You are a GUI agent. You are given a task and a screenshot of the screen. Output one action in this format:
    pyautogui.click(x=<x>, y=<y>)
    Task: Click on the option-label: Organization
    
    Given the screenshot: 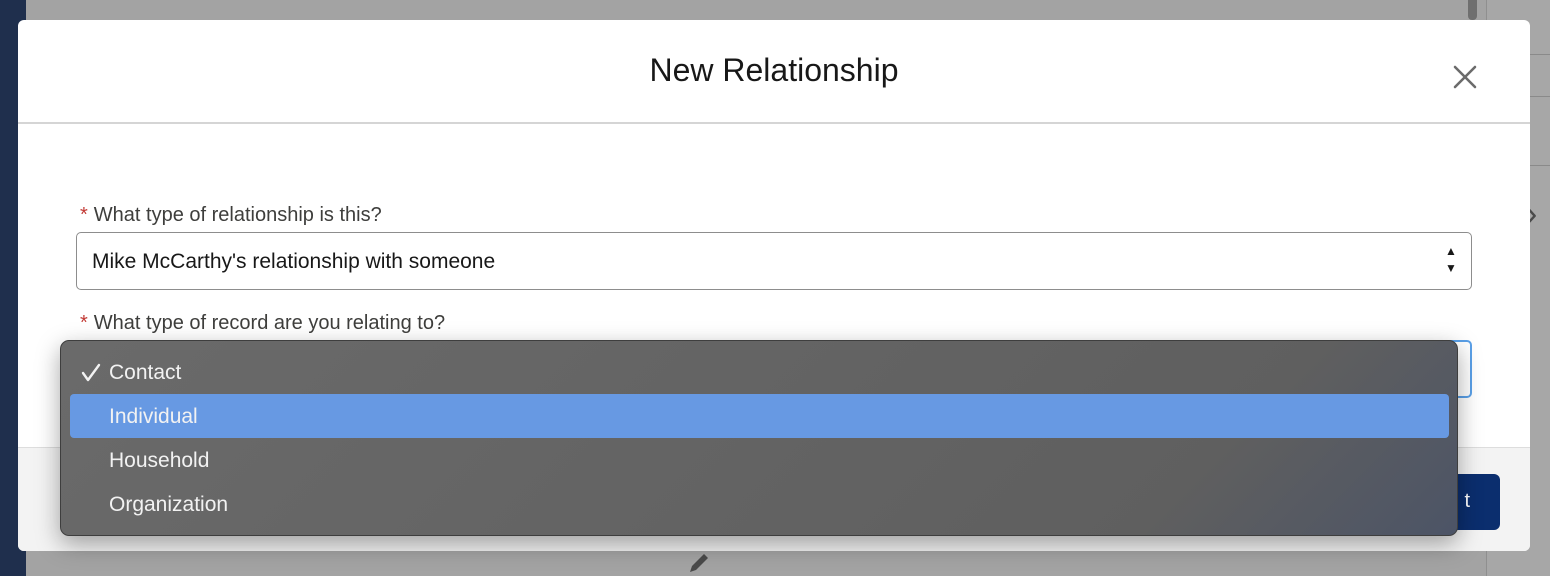 What is the action you would take?
    pyautogui.click(x=169, y=504)
    